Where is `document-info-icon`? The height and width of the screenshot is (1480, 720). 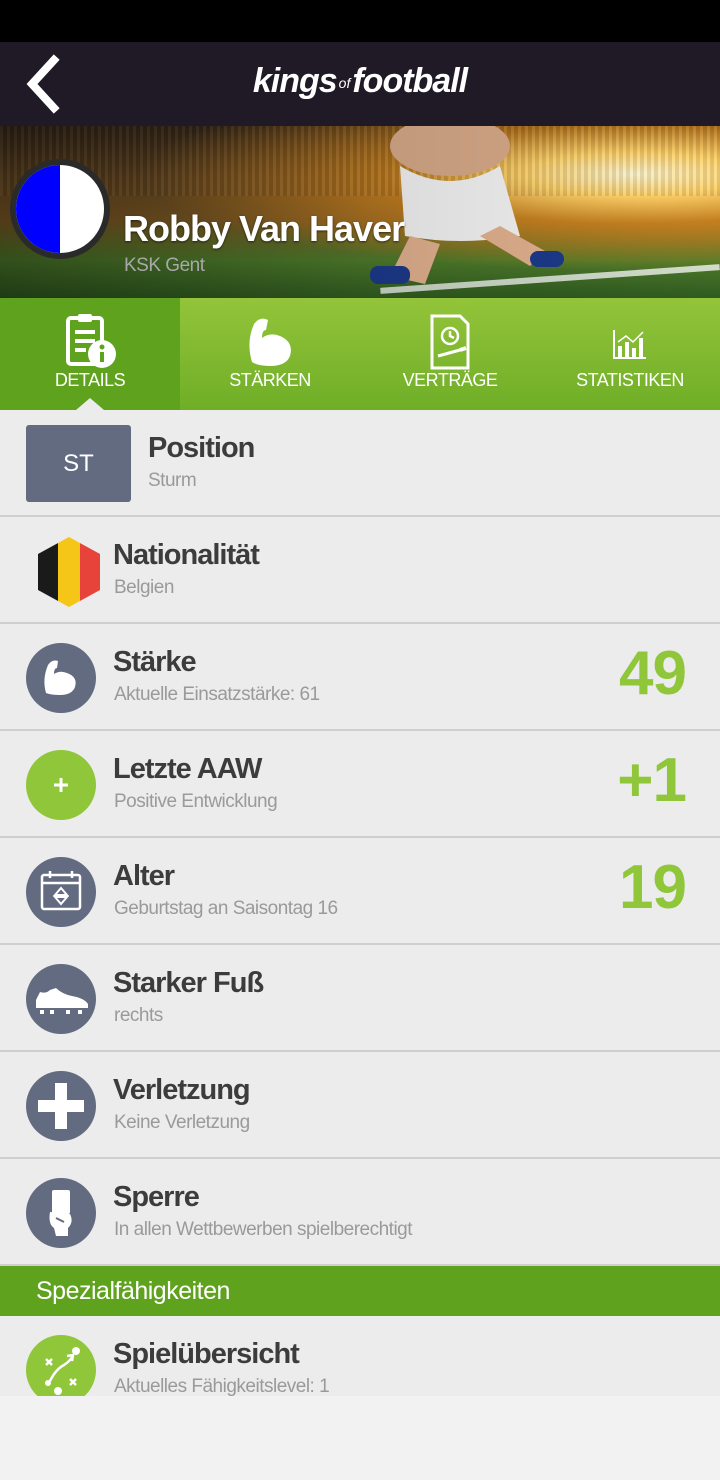
document-info-icon is located at coordinates (91, 341).